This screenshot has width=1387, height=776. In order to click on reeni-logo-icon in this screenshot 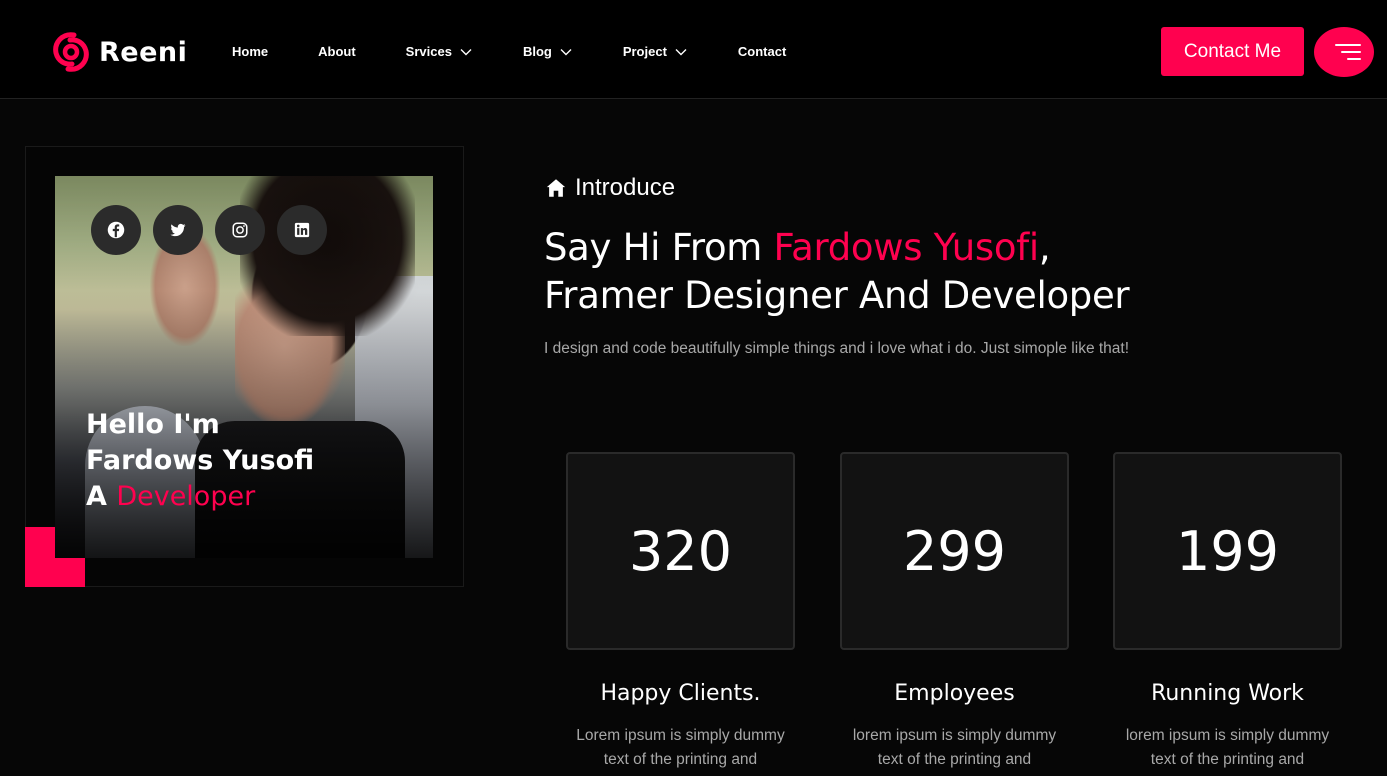, I will do `click(71, 52)`.